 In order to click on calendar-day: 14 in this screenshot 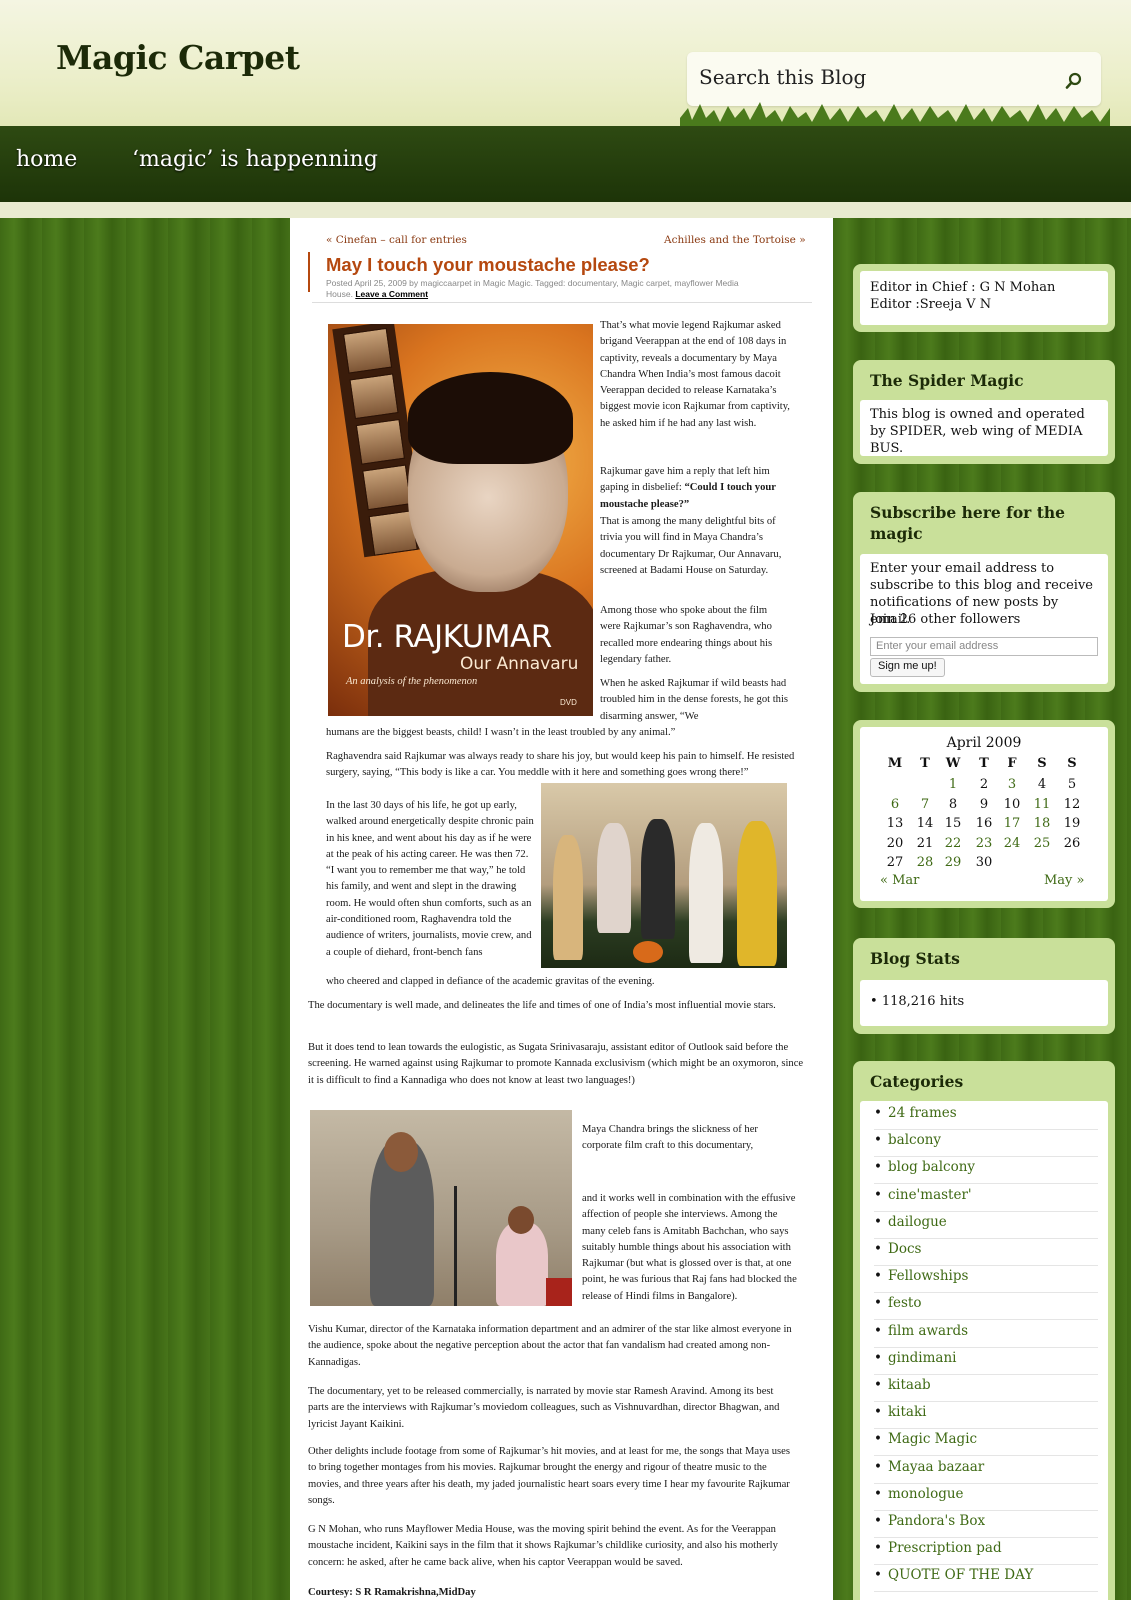, I will do `click(925, 823)`.